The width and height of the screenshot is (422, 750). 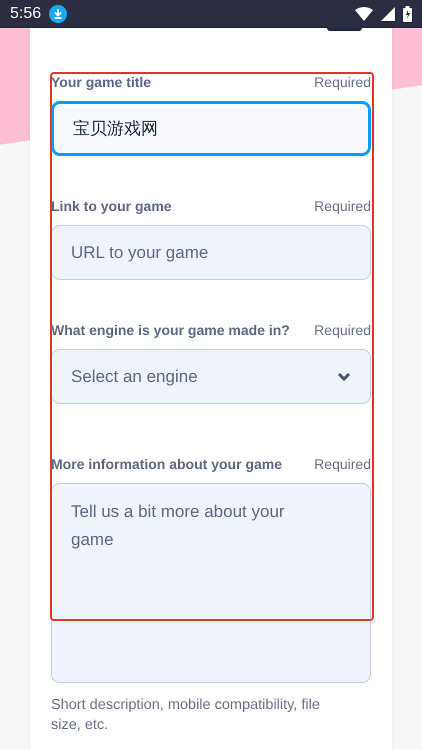 I want to click on wifi-icon, so click(x=364, y=14).